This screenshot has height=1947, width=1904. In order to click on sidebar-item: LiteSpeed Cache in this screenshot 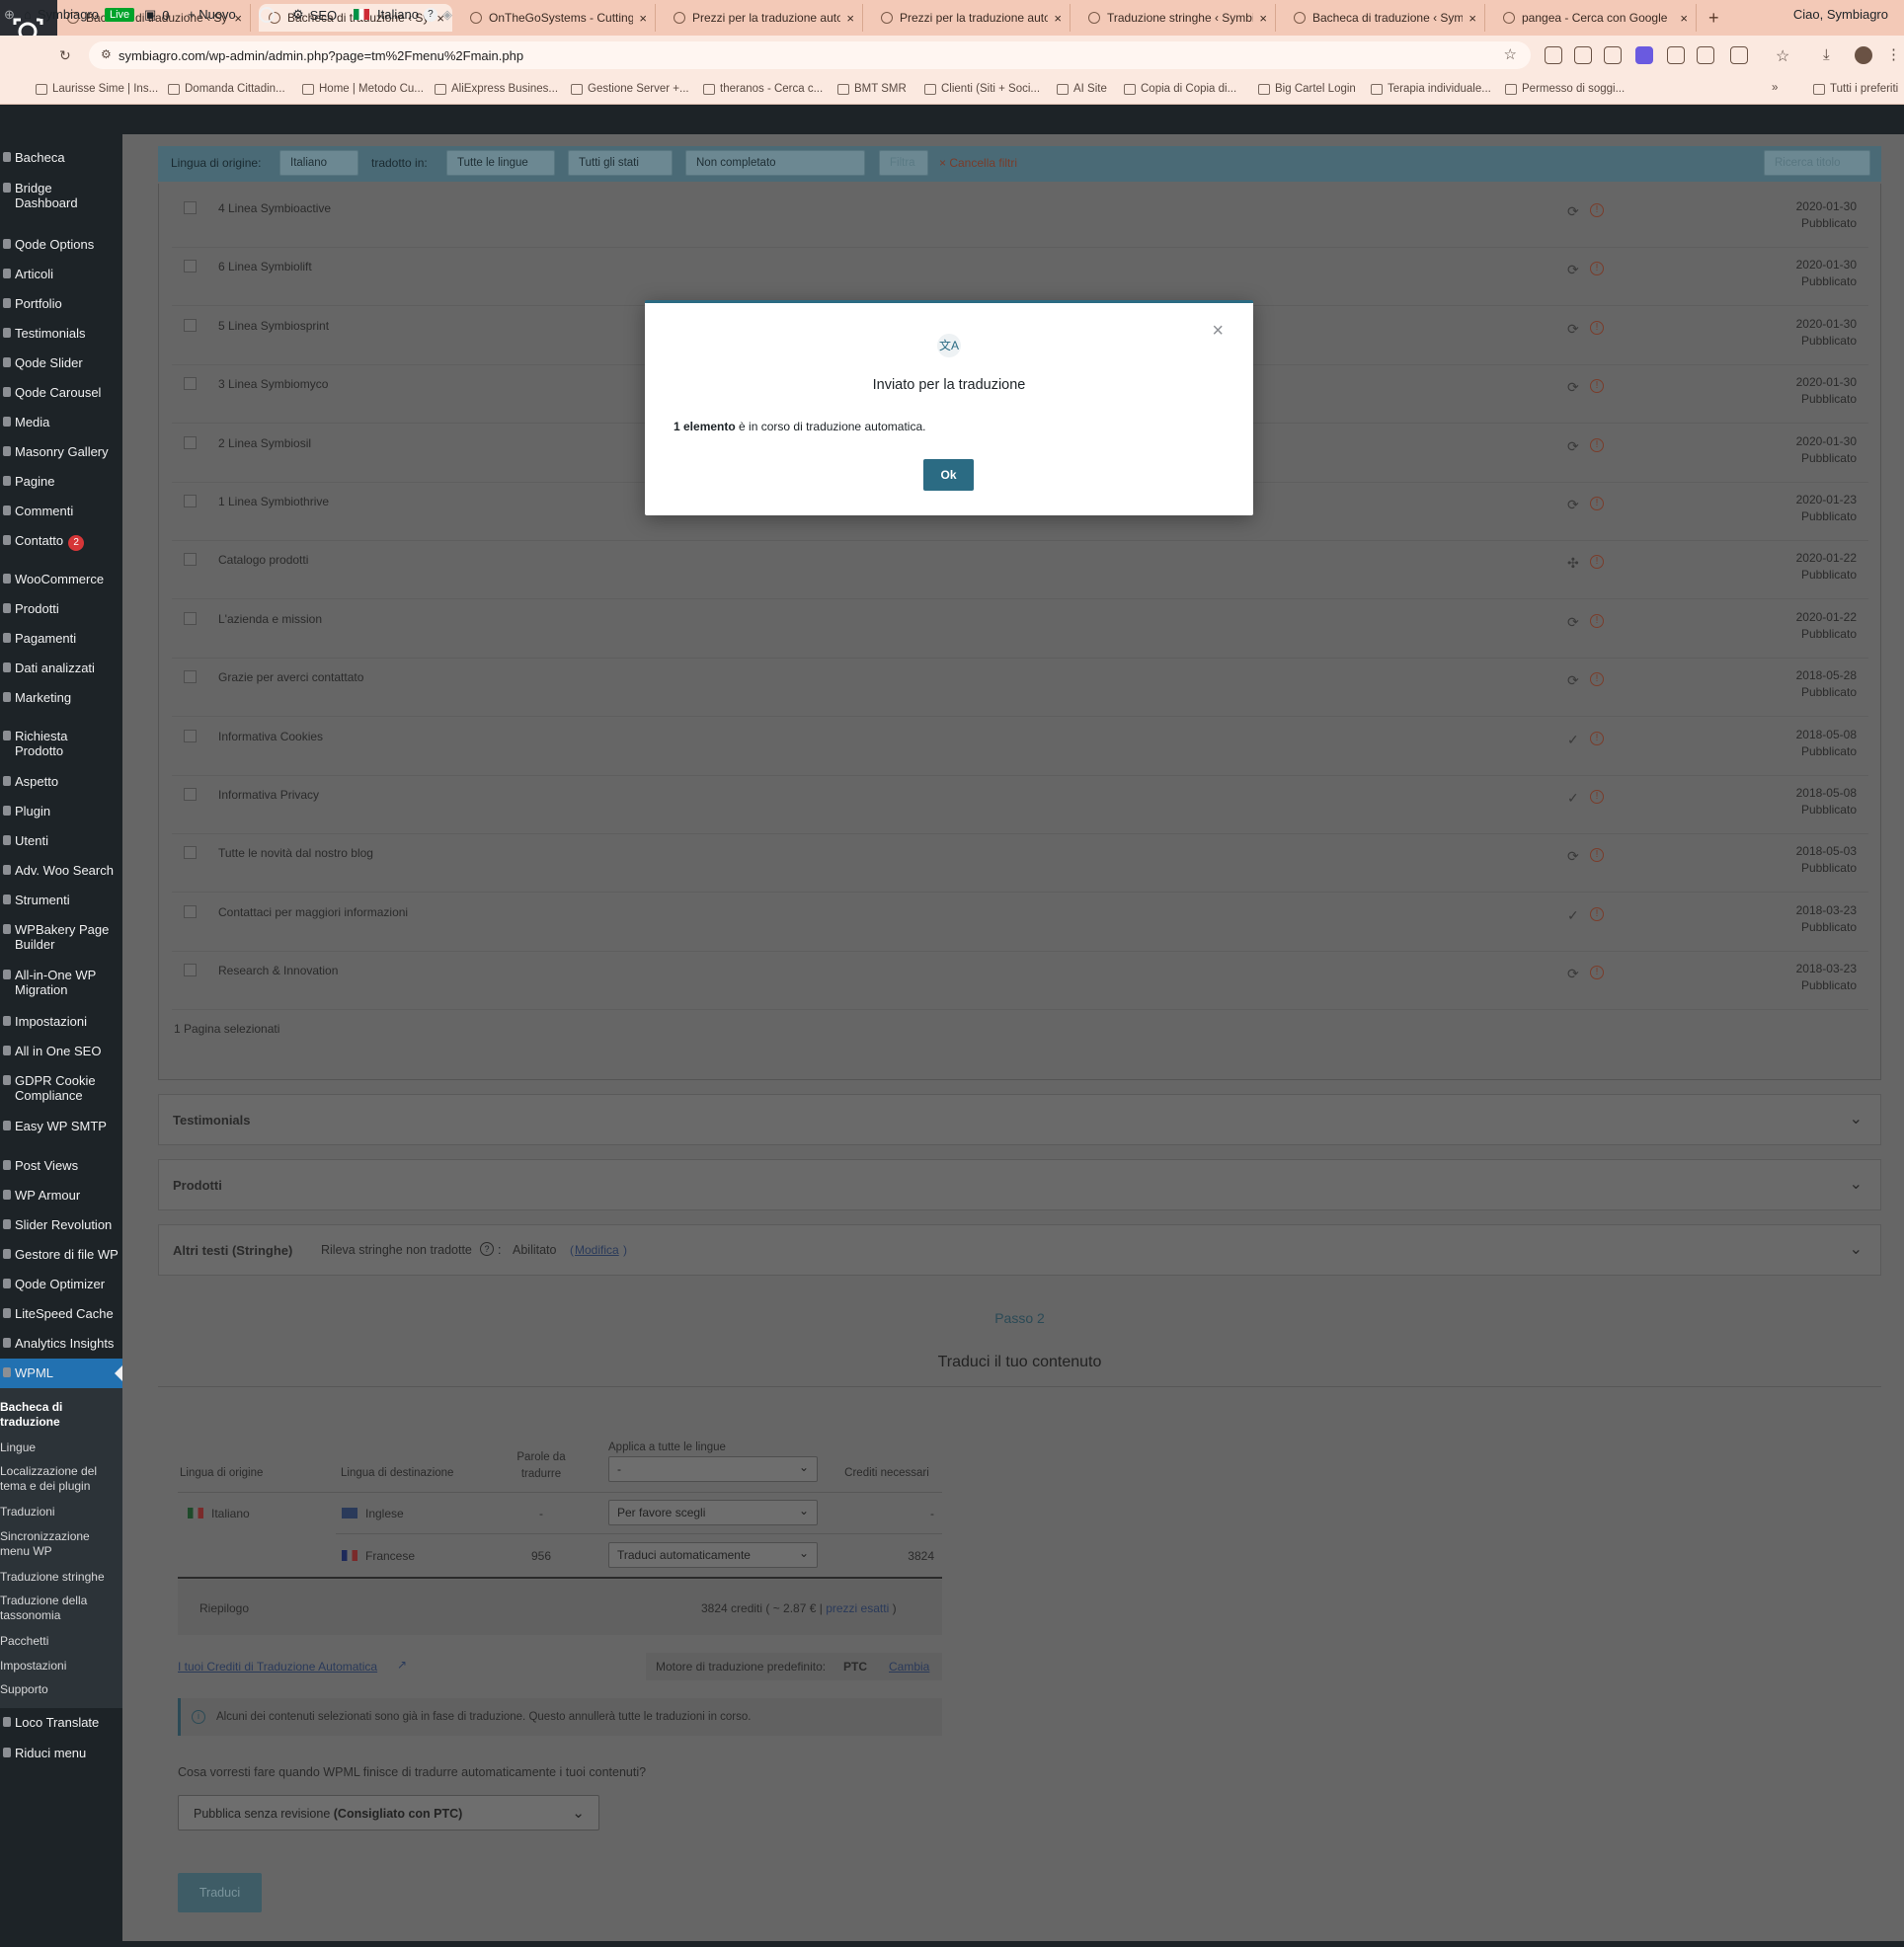, I will do `click(58, 1313)`.